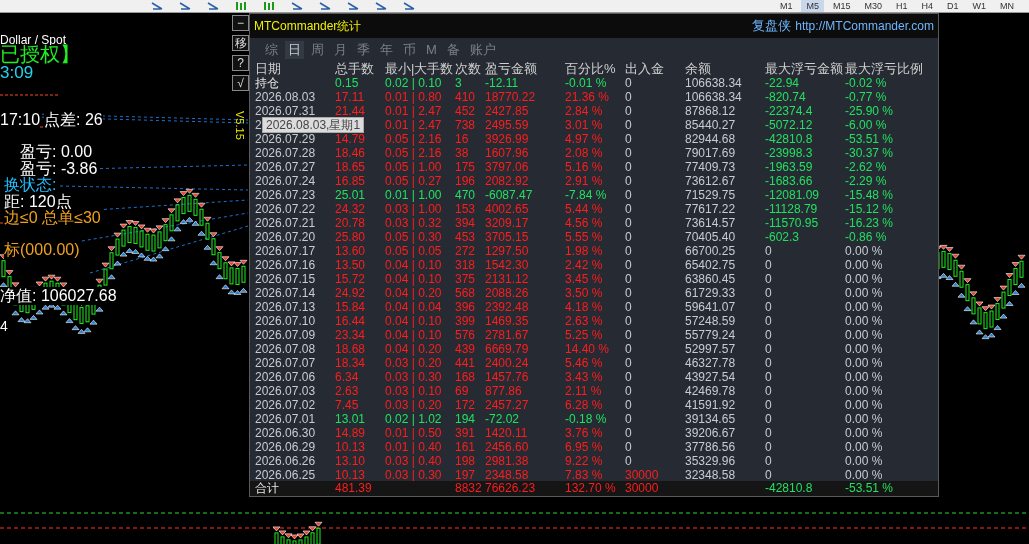  What do you see at coordinates (241, 6) in the screenshot?
I see `bar-chart-icon` at bounding box center [241, 6].